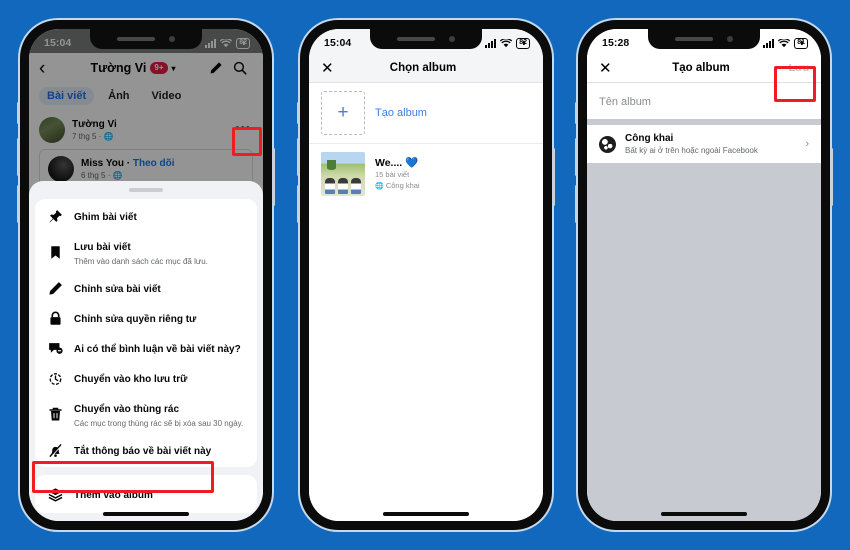  What do you see at coordinates (102, 247) in the screenshot?
I see `menu-item-label: Lưu bài viết` at bounding box center [102, 247].